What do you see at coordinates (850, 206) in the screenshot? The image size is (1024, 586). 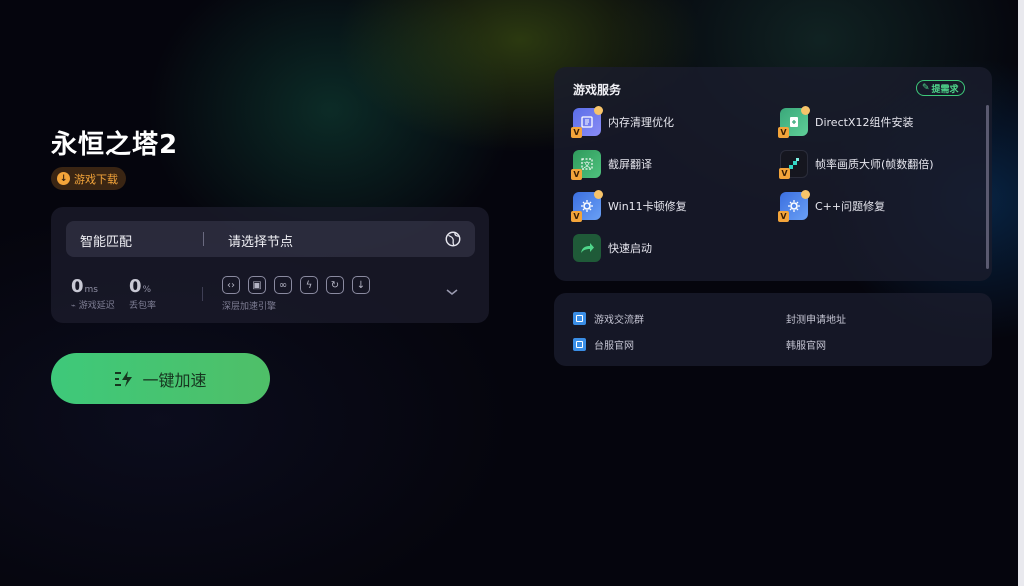 I see `service-label: C++问题修复` at bounding box center [850, 206].